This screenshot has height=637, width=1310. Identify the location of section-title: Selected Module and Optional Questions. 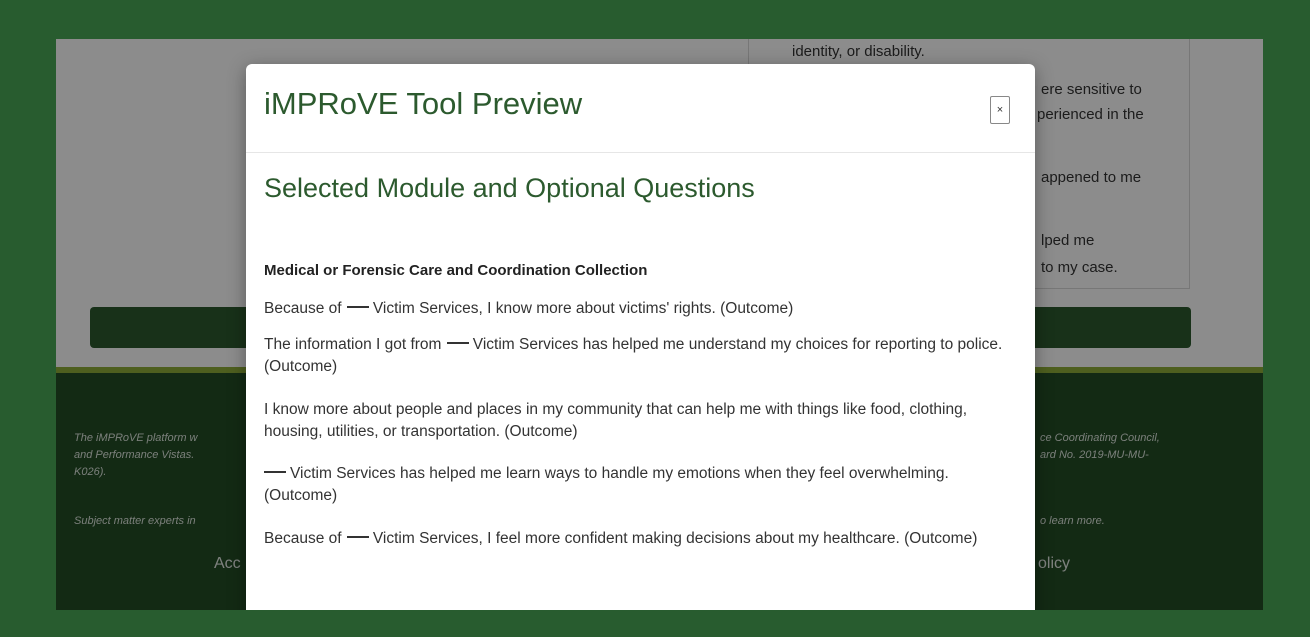
(509, 188).